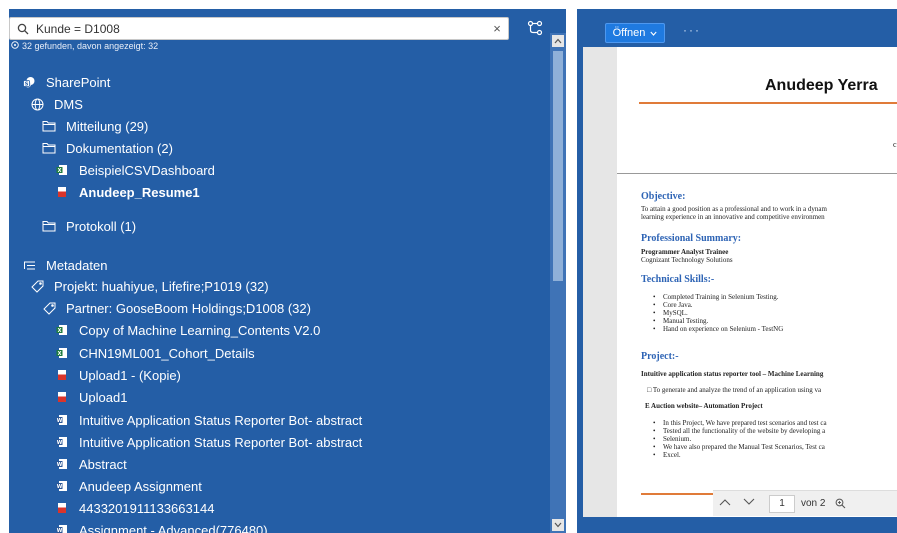 The height and width of the screenshot is (533, 897). What do you see at coordinates (90, 464) in the screenshot?
I see `tree-item: W Abstract` at bounding box center [90, 464].